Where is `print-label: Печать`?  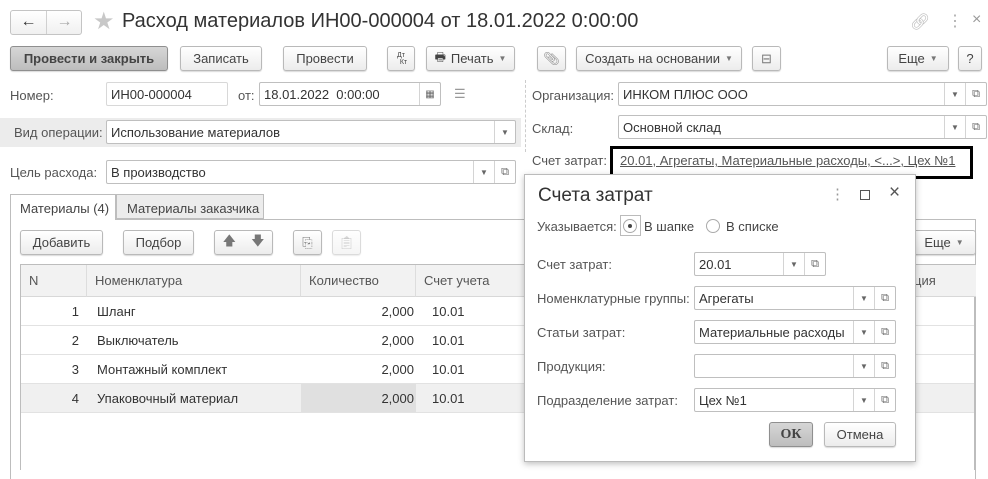 print-label: Печать is located at coordinates (472, 58).